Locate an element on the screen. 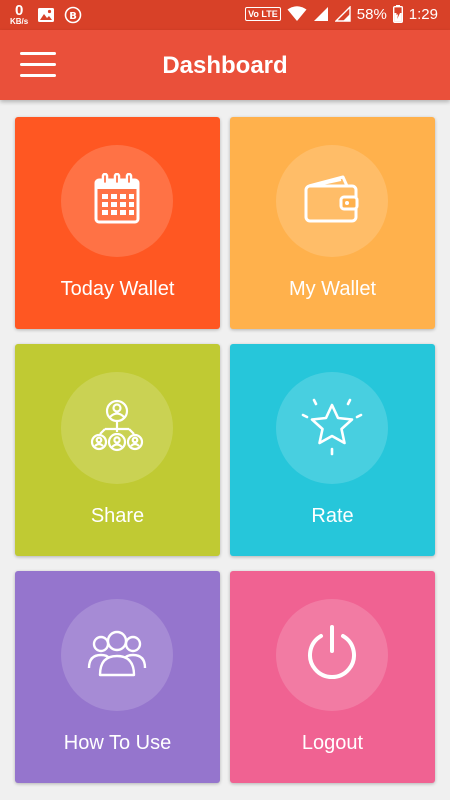 The height and width of the screenshot is (800, 450). wifi-icon is located at coordinates (297, 14).